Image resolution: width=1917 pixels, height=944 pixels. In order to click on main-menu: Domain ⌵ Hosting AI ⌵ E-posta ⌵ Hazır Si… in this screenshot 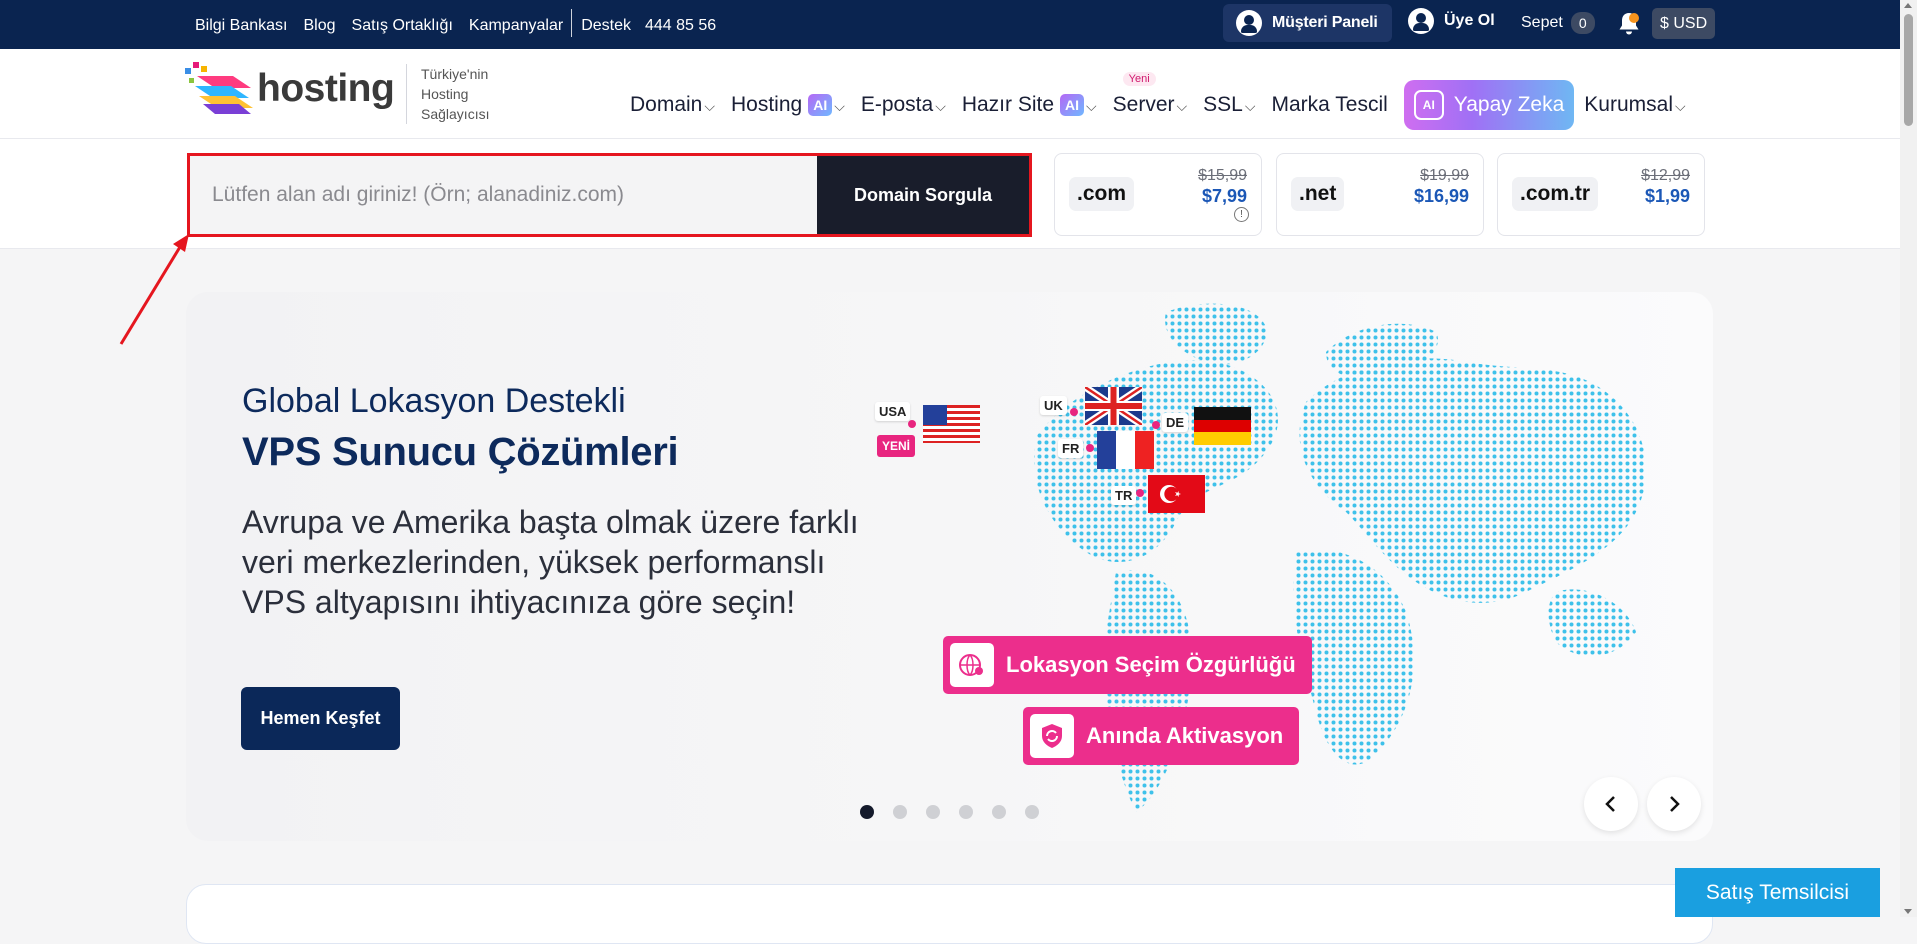, I will do `click(1166, 101)`.